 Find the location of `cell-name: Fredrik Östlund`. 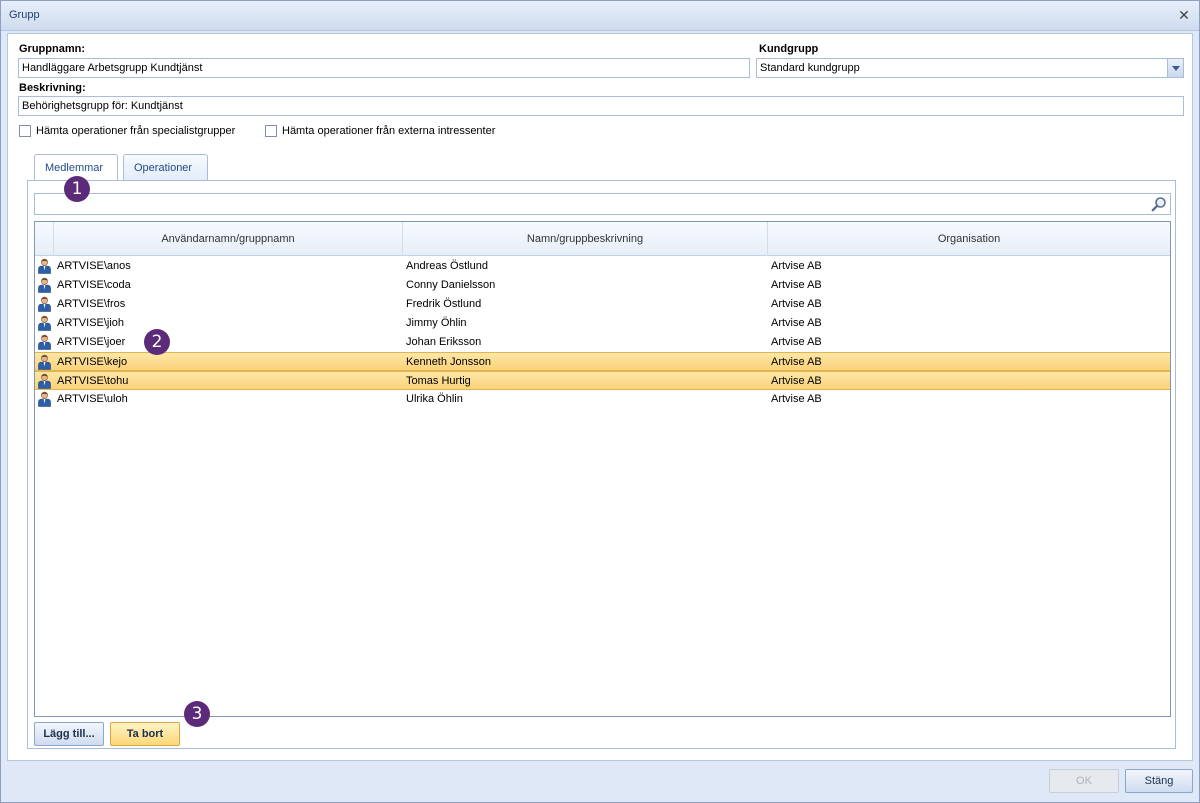

cell-name: Fredrik Östlund is located at coordinates (444, 304).